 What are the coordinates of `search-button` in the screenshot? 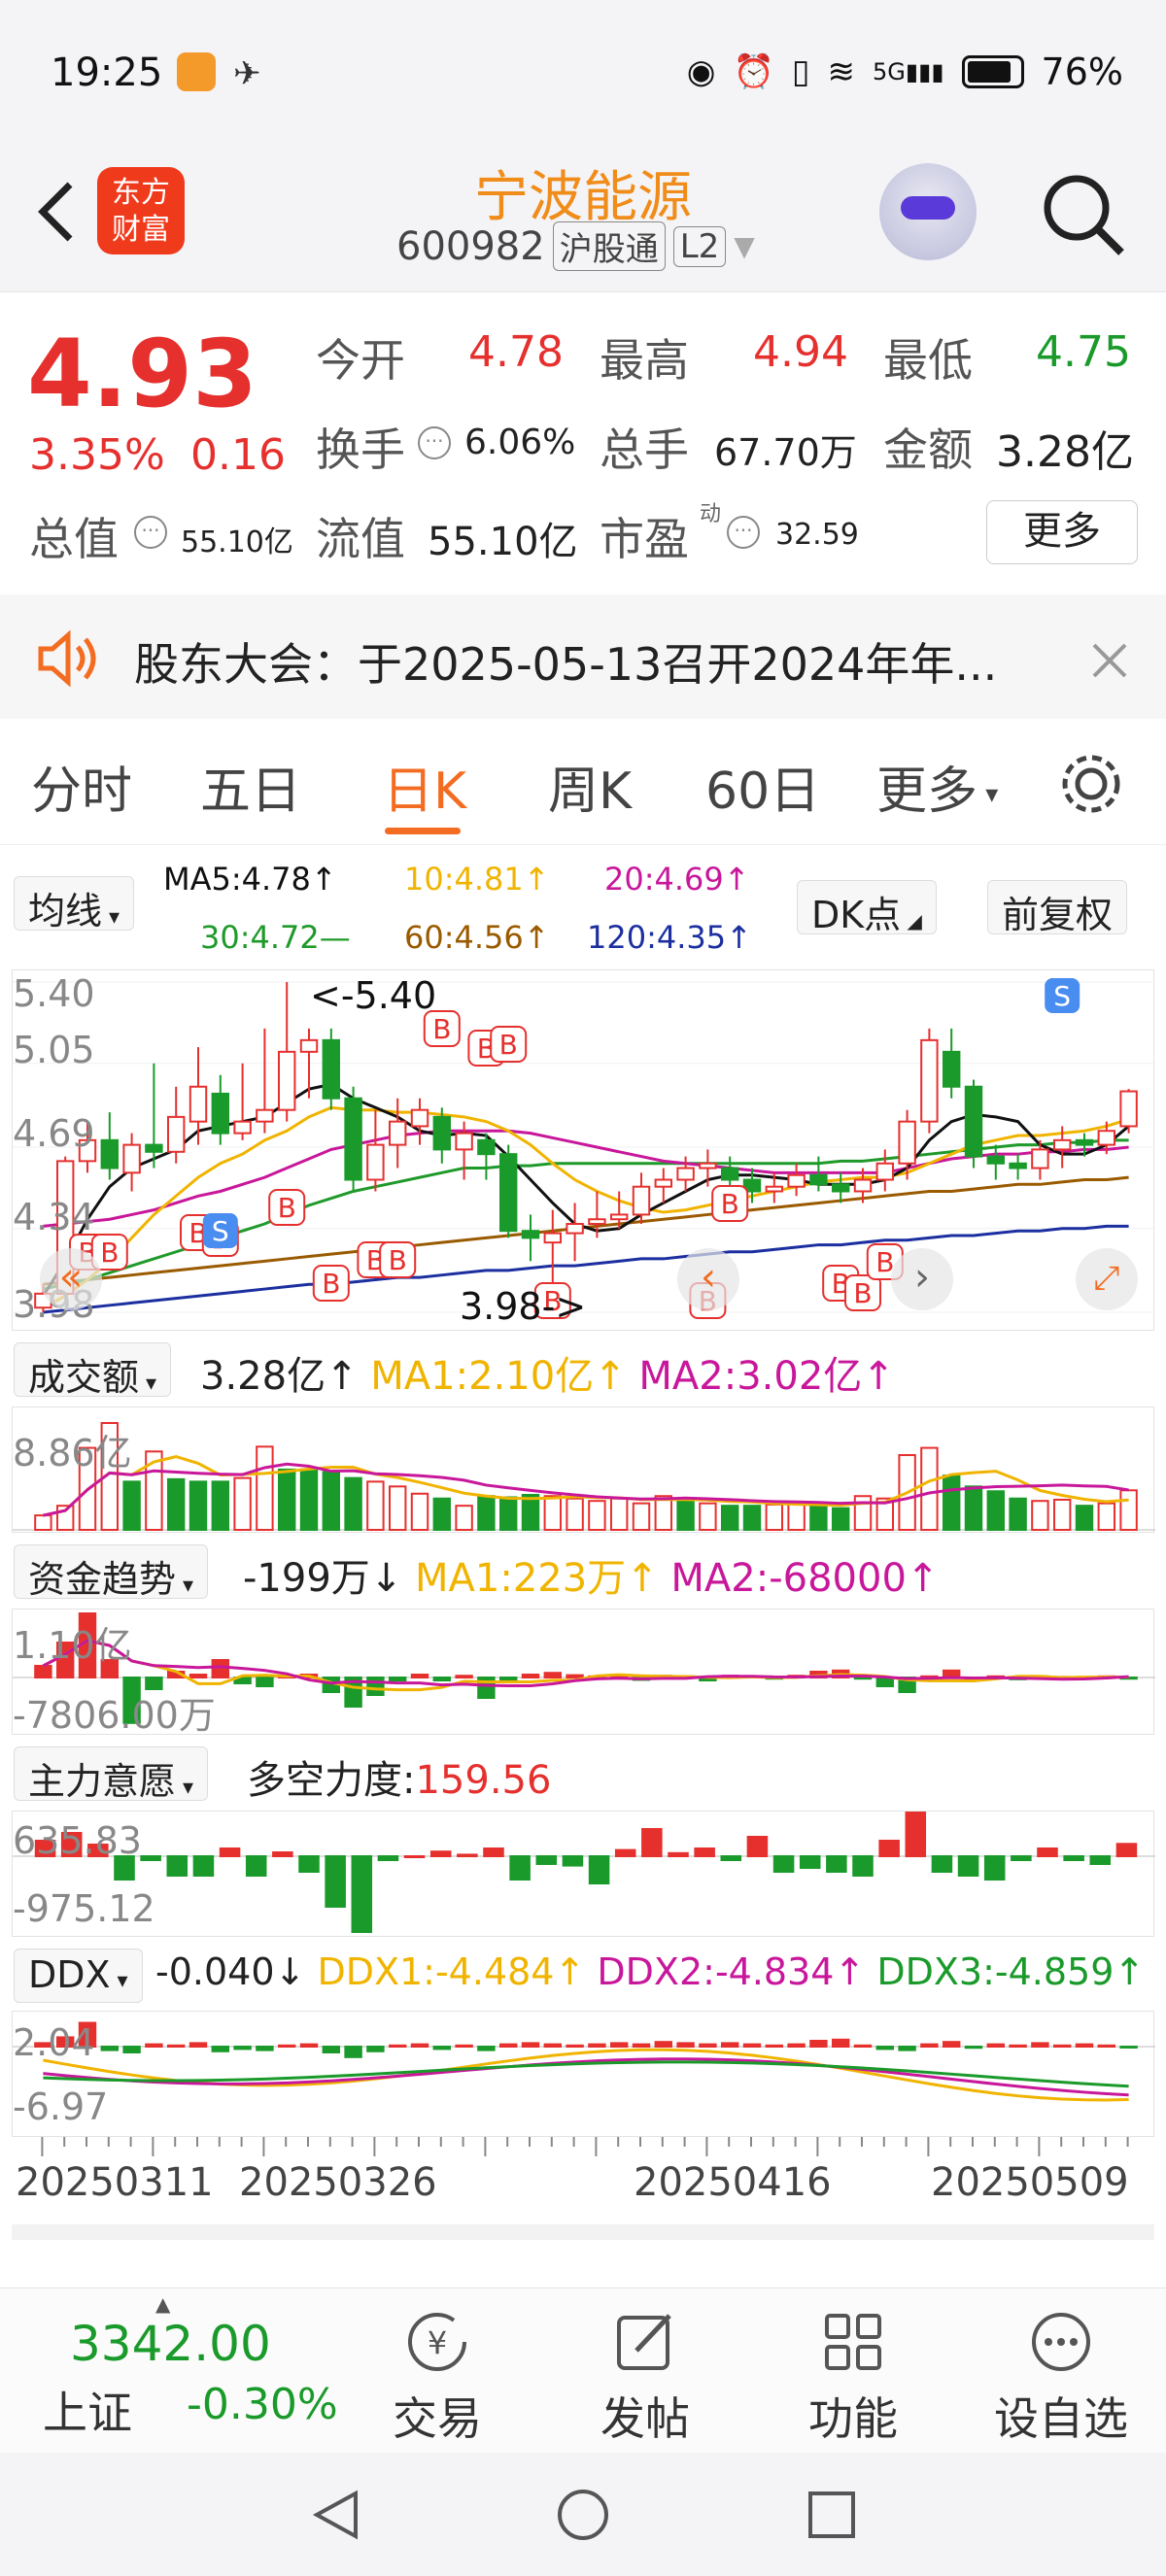 It's located at (1083, 216).